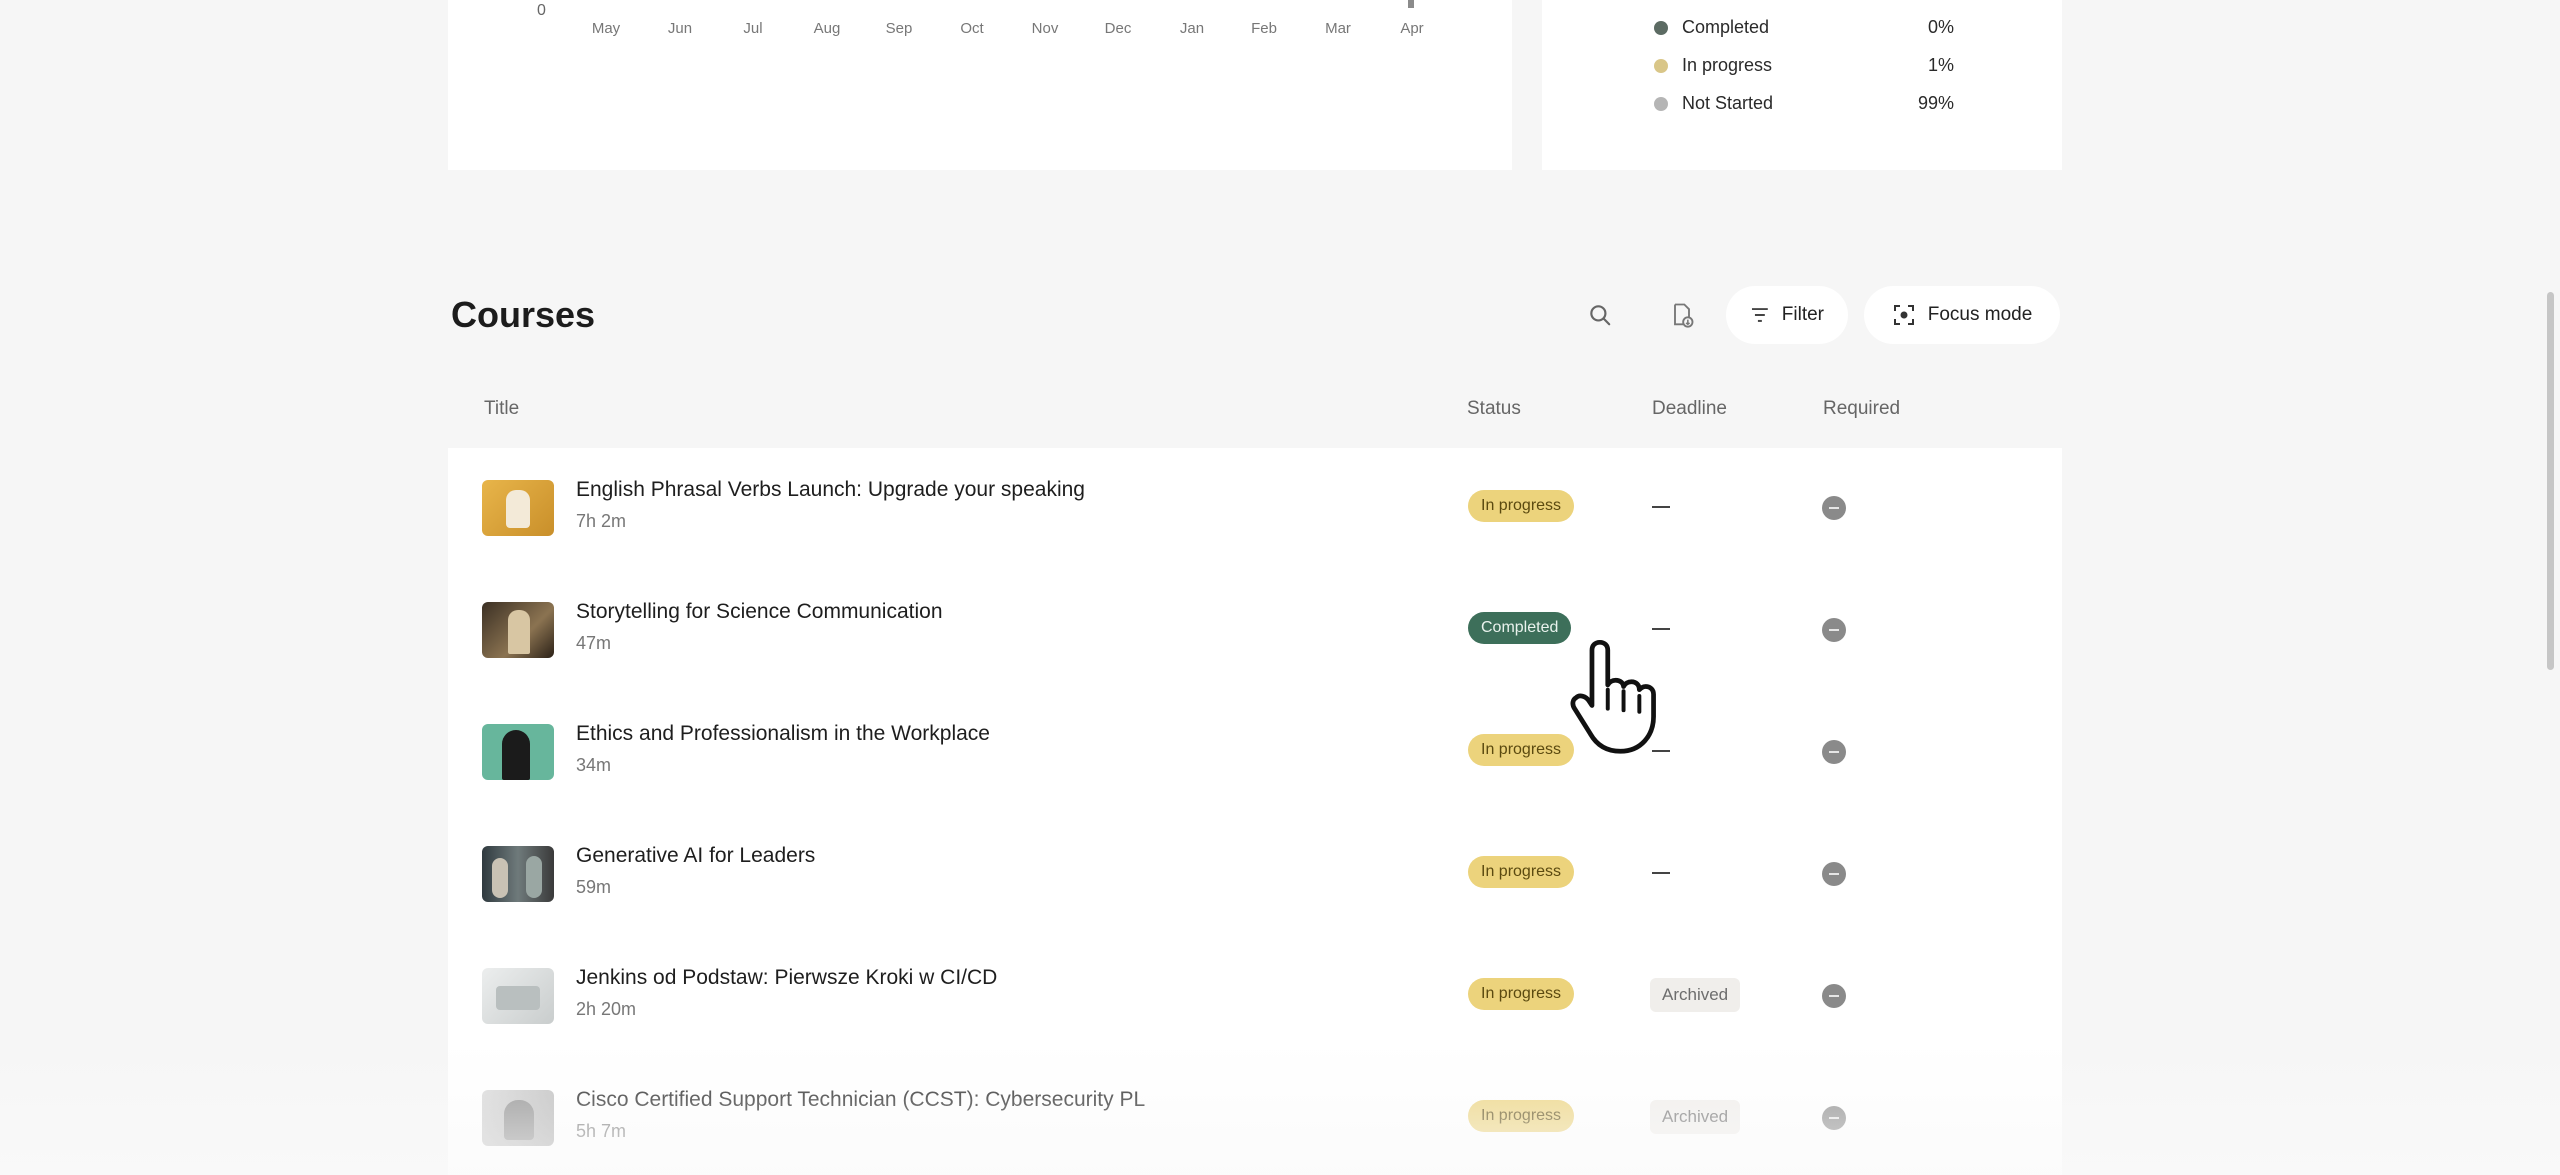 The image size is (2560, 1175). What do you see at coordinates (1940, 65) in the screenshot?
I see `legend-value: 1%` at bounding box center [1940, 65].